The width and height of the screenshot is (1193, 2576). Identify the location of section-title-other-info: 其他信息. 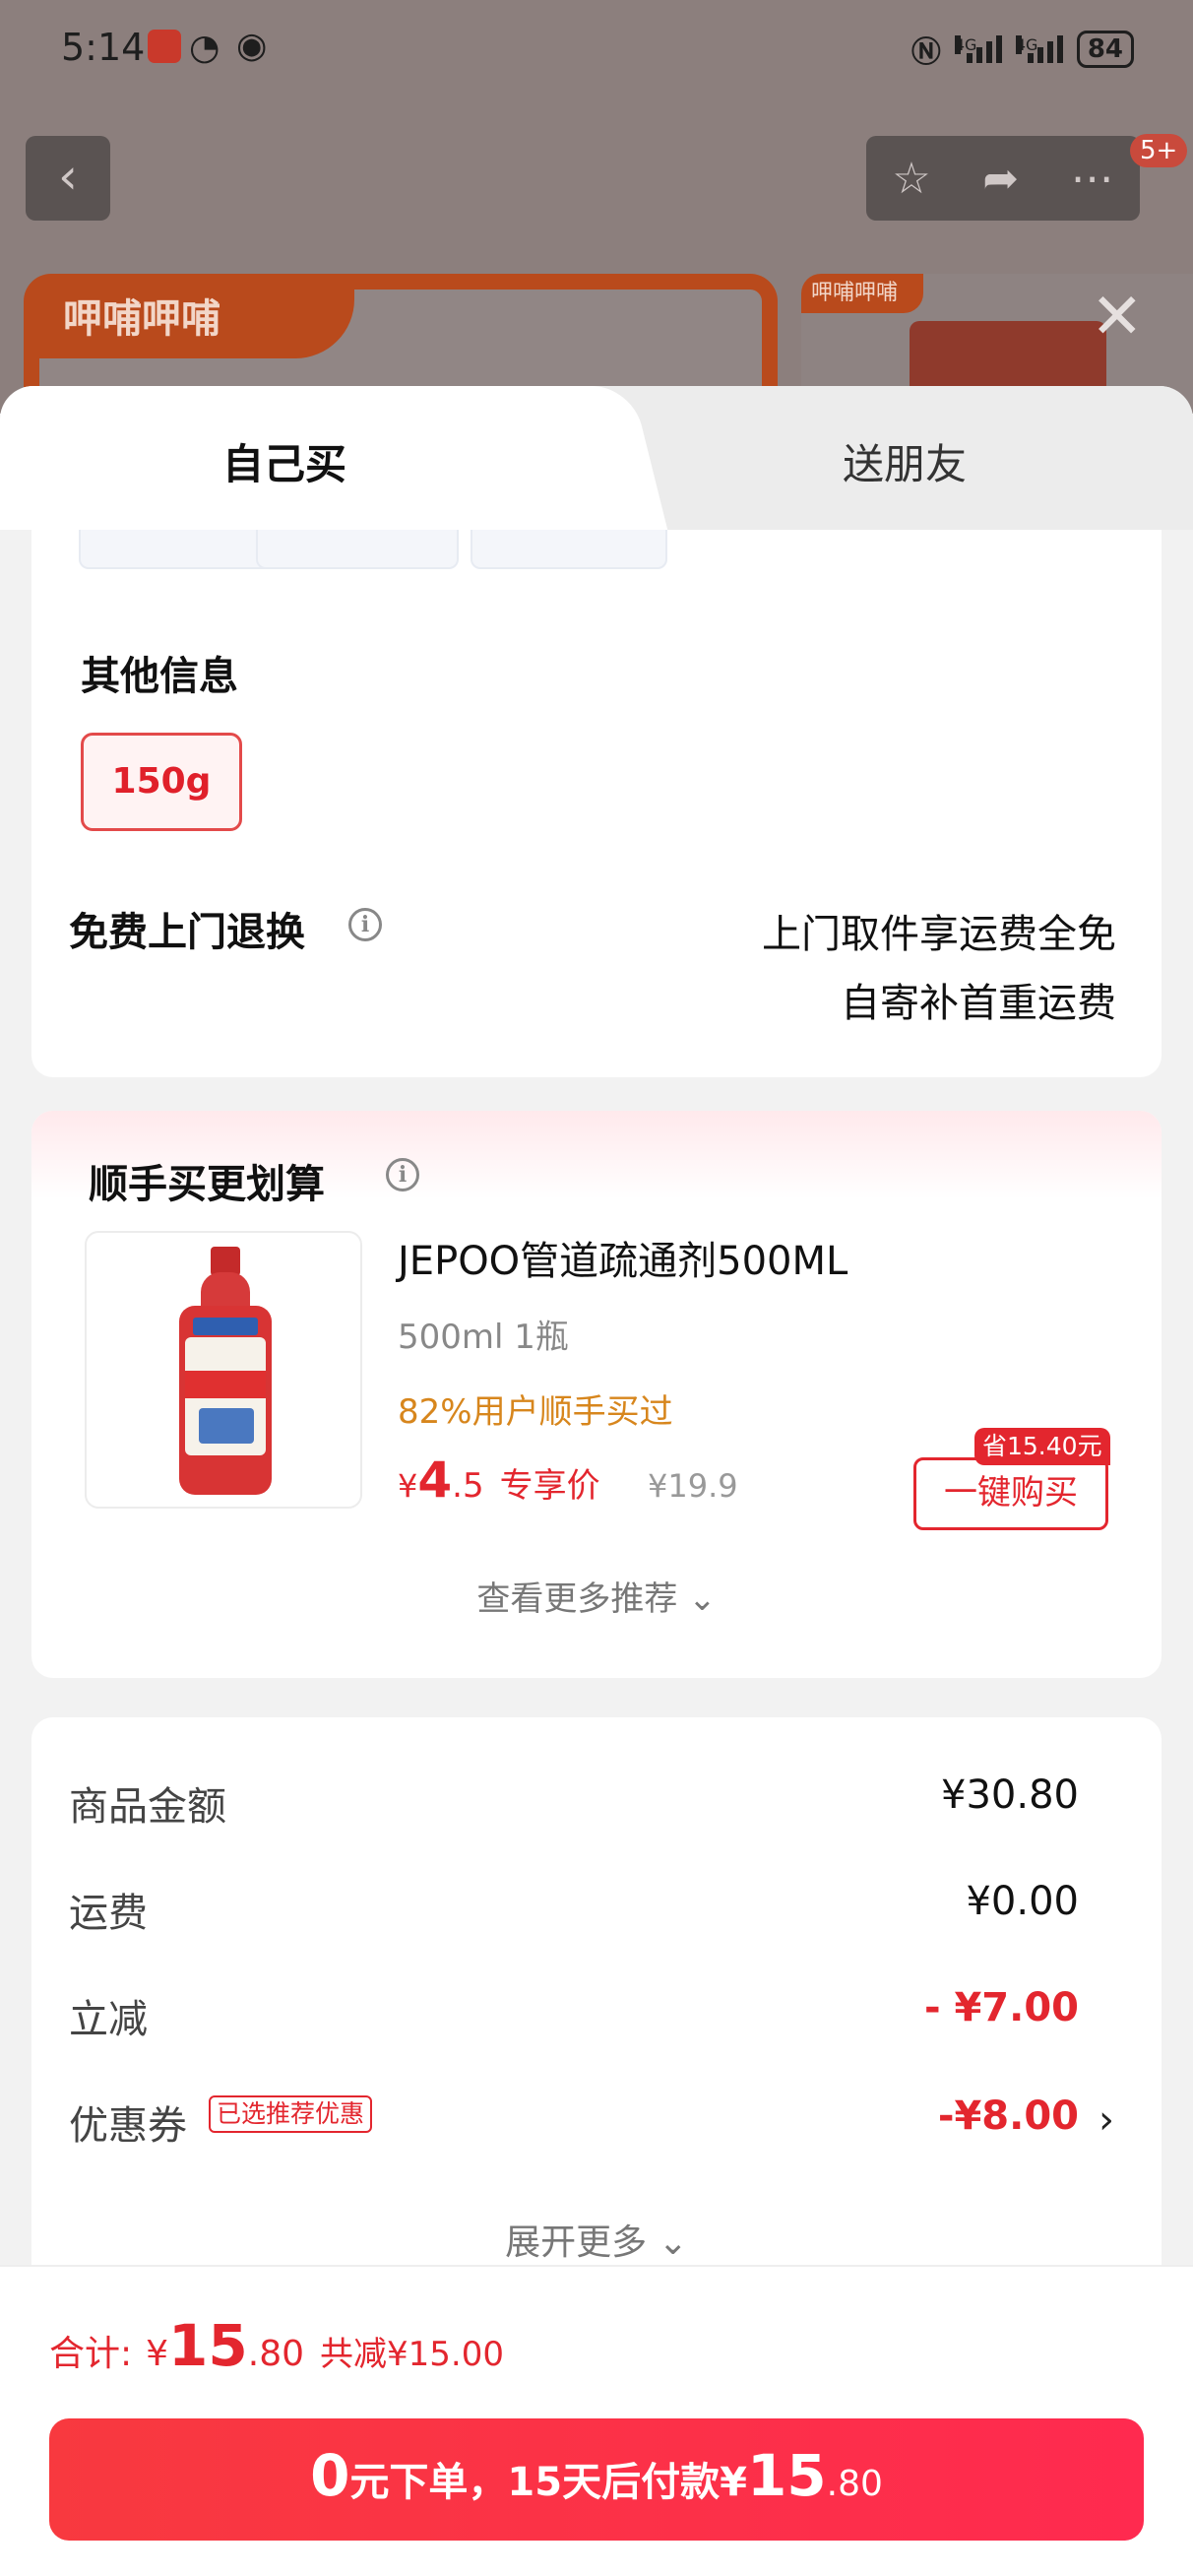
(159, 676).